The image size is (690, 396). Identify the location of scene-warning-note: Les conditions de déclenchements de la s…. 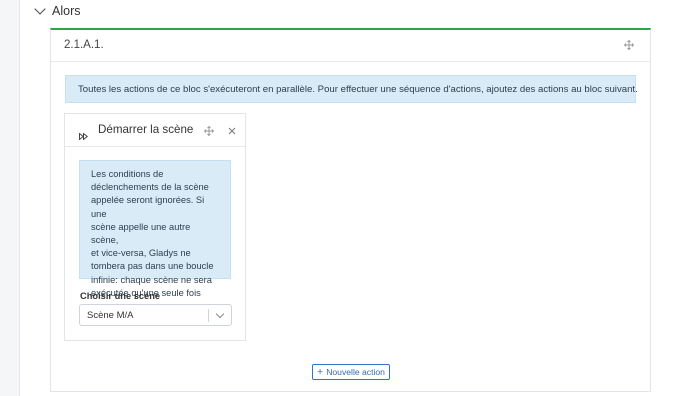
(155, 229).